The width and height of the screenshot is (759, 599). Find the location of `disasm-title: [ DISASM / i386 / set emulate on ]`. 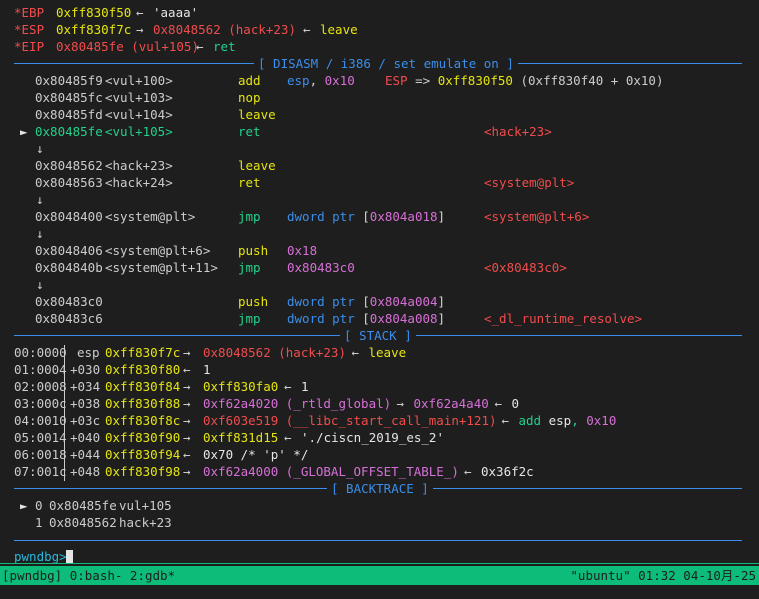

disasm-title: [ DISASM / i386 / set emulate on ] is located at coordinates (386, 63).